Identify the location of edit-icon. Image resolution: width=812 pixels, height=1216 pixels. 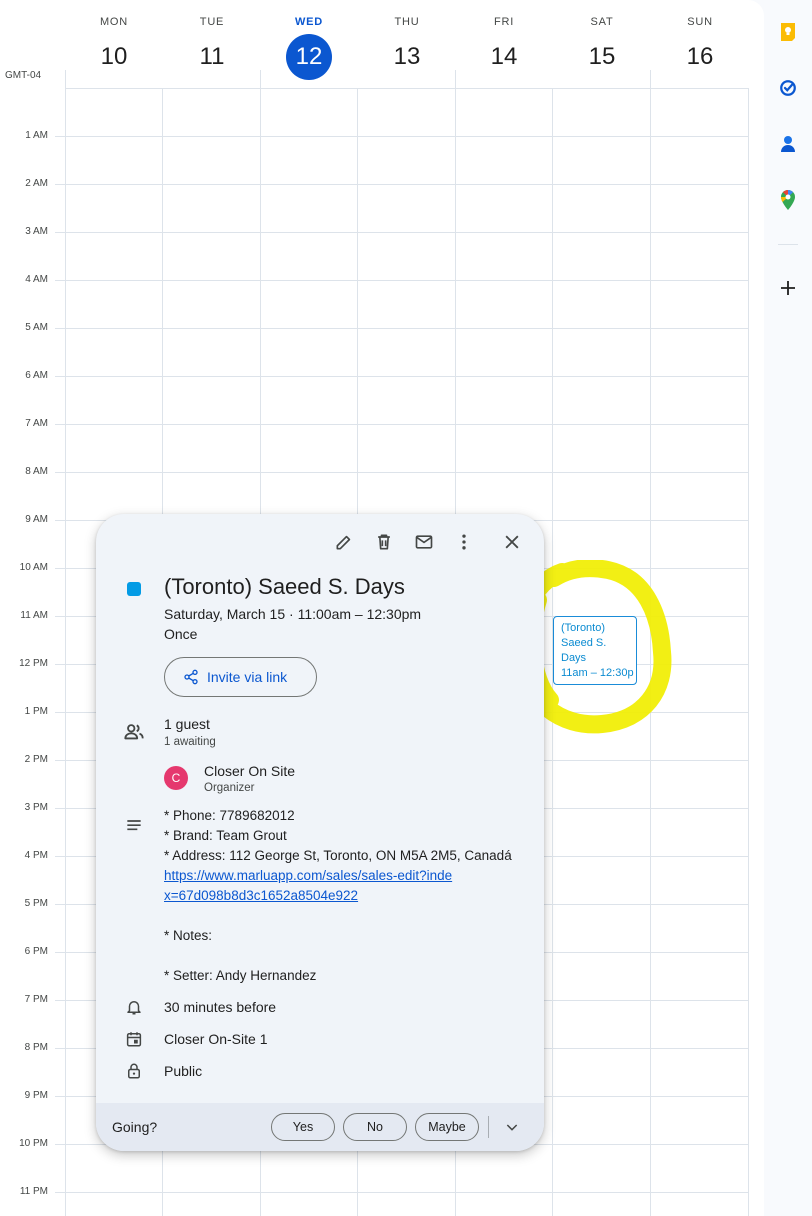
(344, 542).